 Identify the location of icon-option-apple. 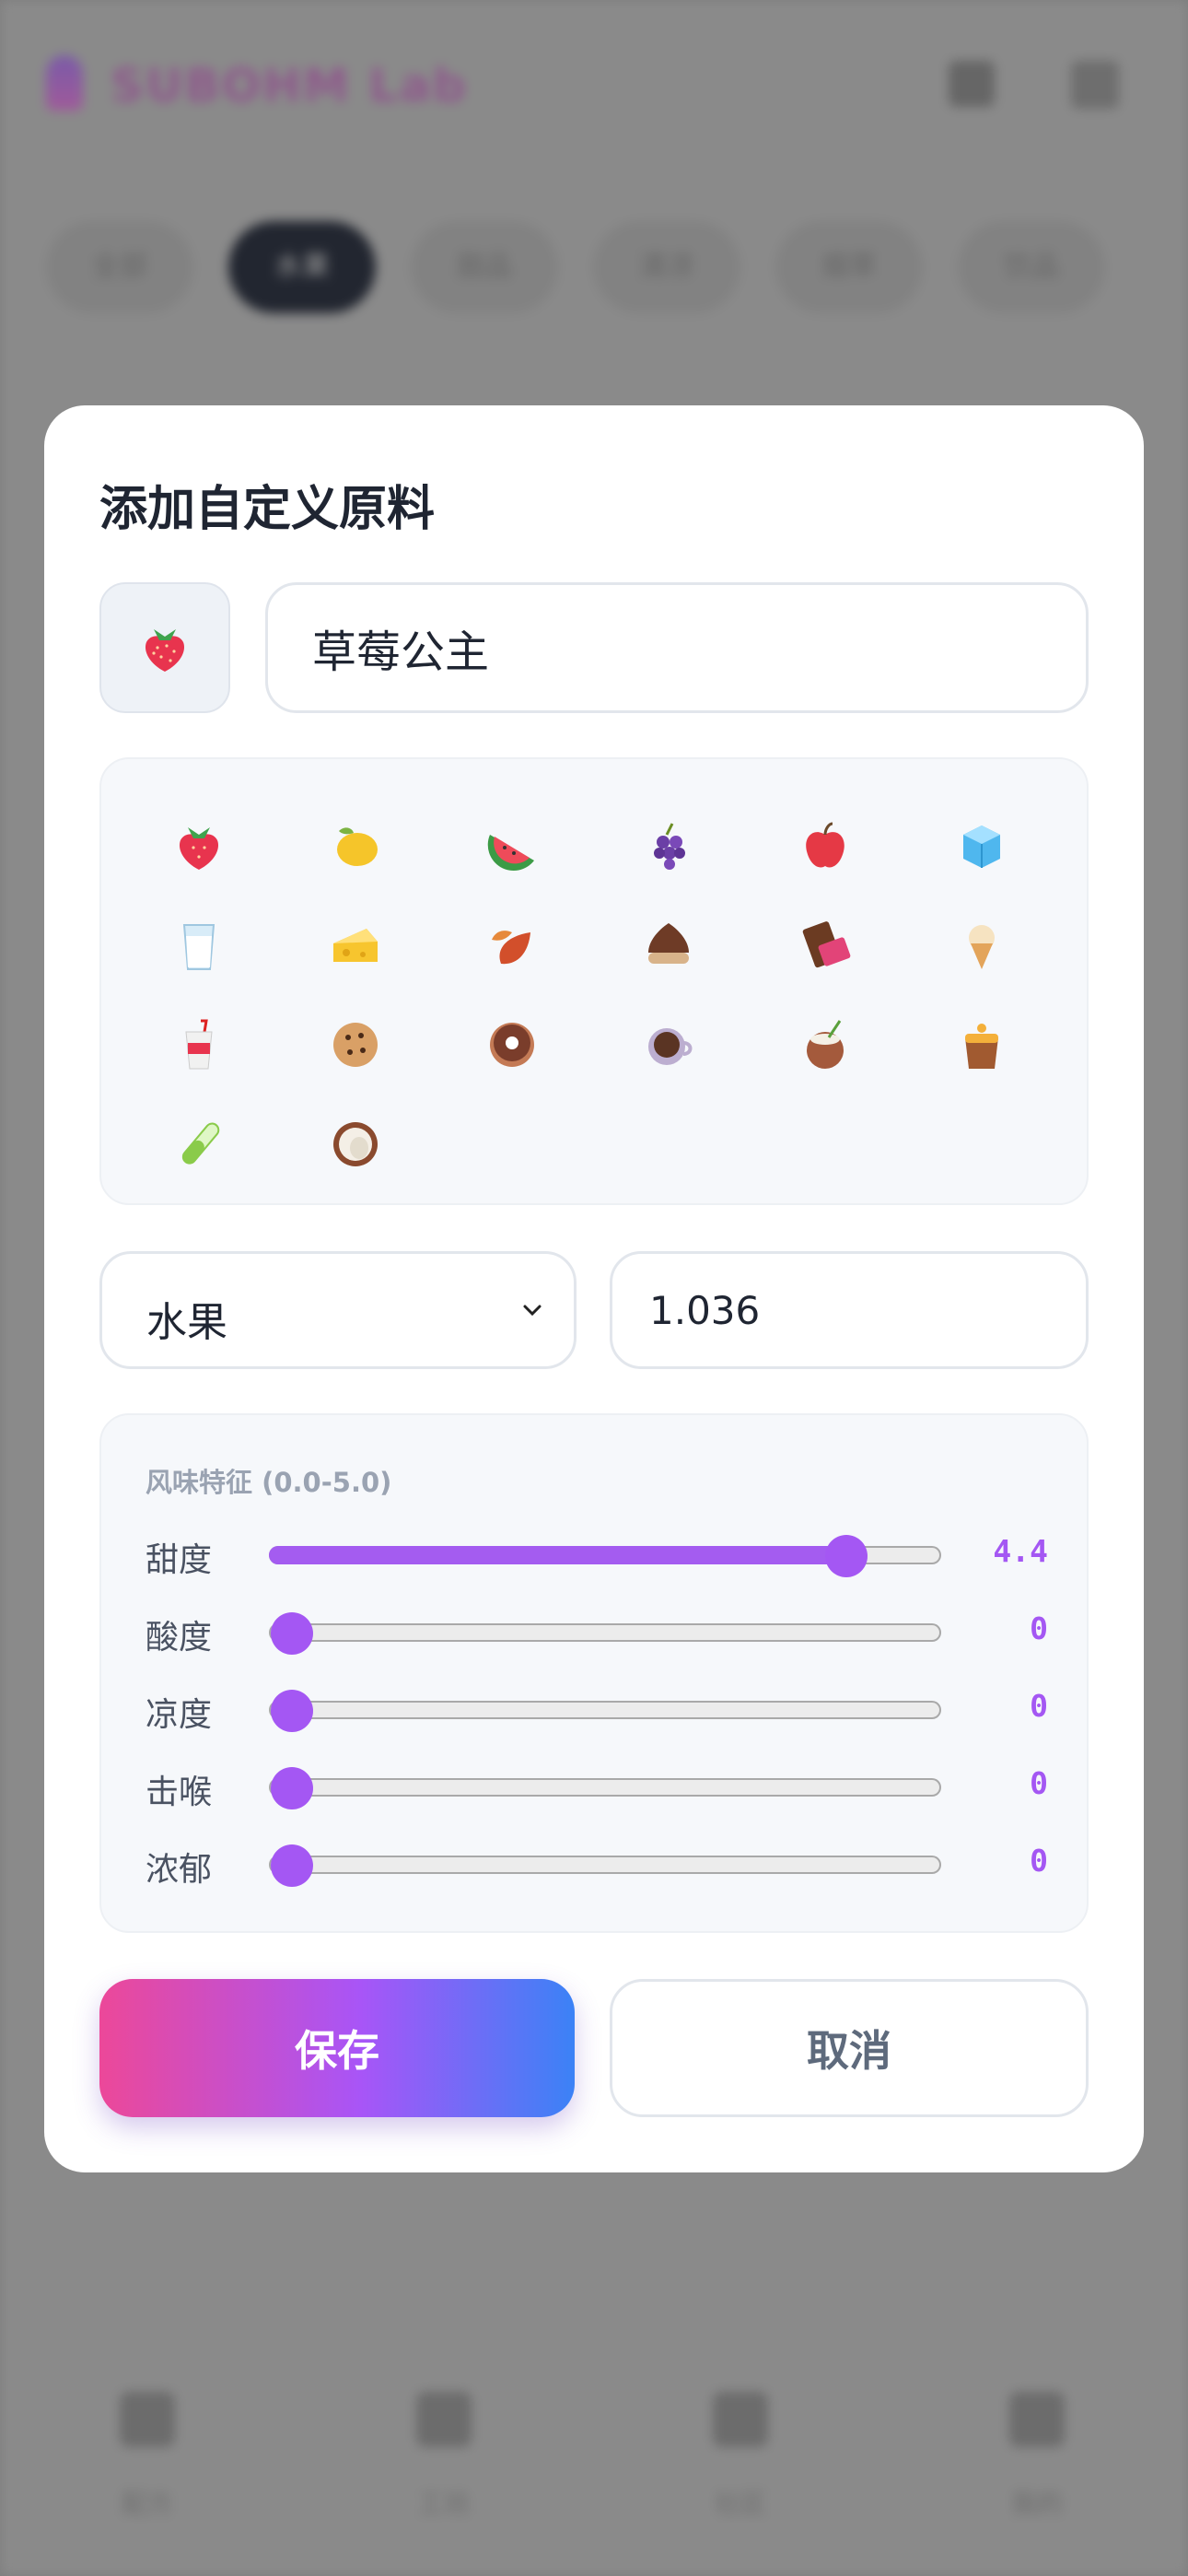
(825, 846).